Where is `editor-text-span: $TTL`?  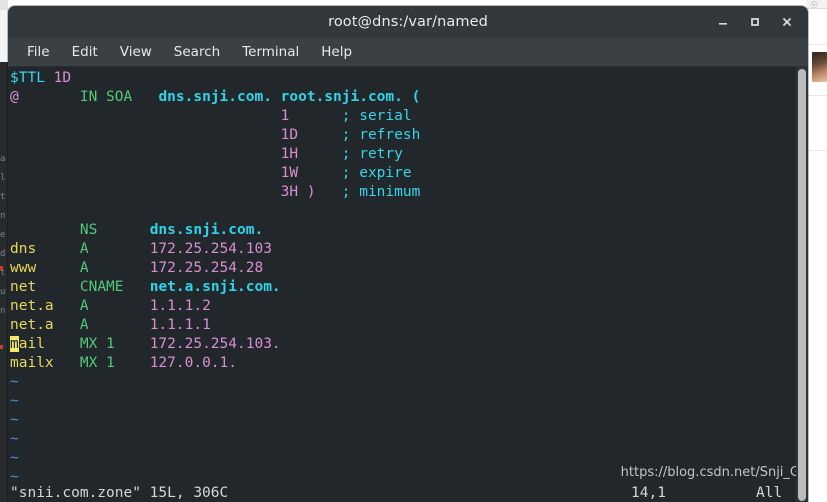 editor-text-span: $TTL is located at coordinates (32, 78).